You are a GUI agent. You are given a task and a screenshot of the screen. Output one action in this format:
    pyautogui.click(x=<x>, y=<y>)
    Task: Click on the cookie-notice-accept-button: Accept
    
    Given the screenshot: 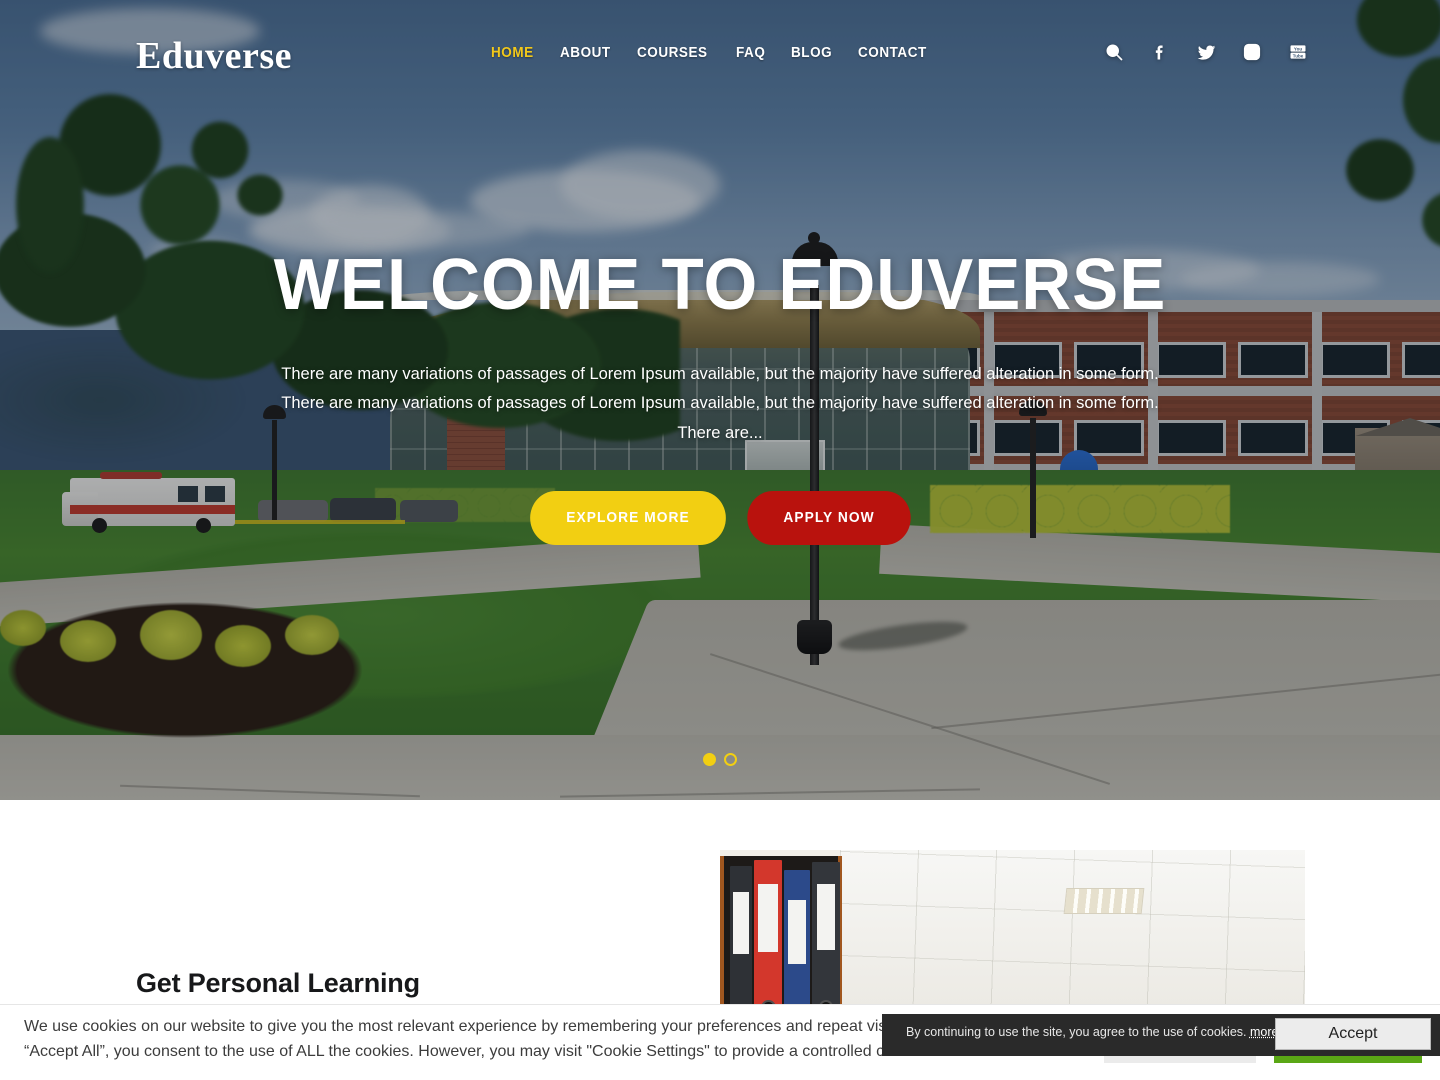 What is the action you would take?
    pyautogui.click(x=1353, y=1034)
    